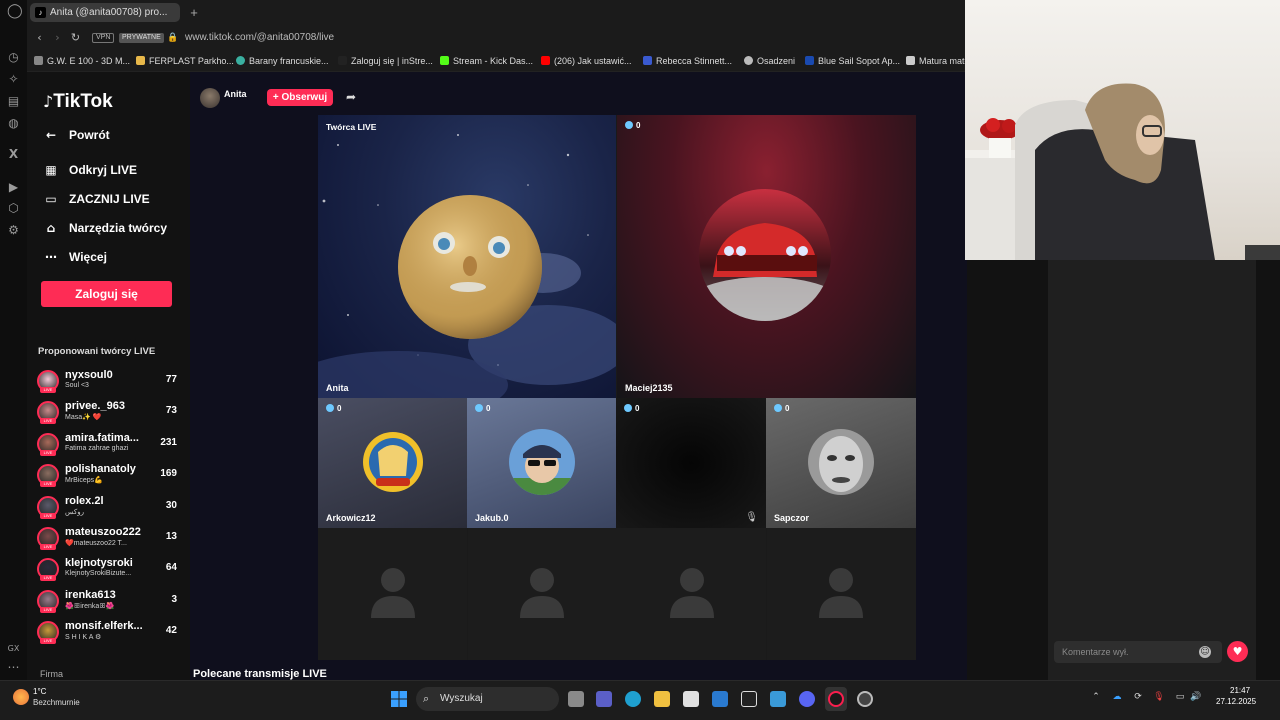 The image size is (1280, 720). What do you see at coordinates (13, 667) in the screenshot?
I see `more-icon: ⋯` at bounding box center [13, 667].